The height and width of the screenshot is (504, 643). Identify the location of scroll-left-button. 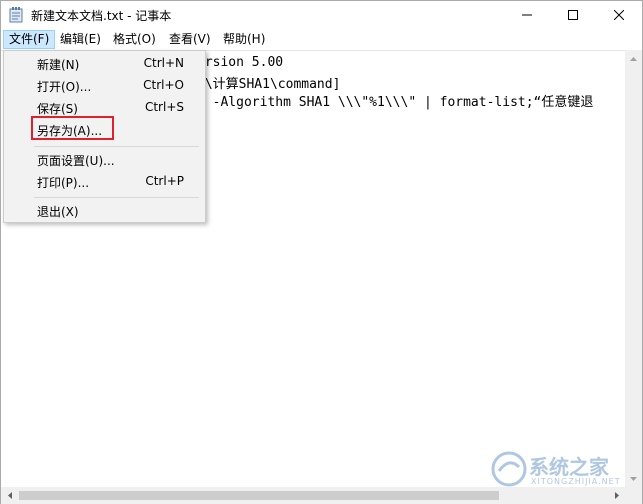
(9, 495).